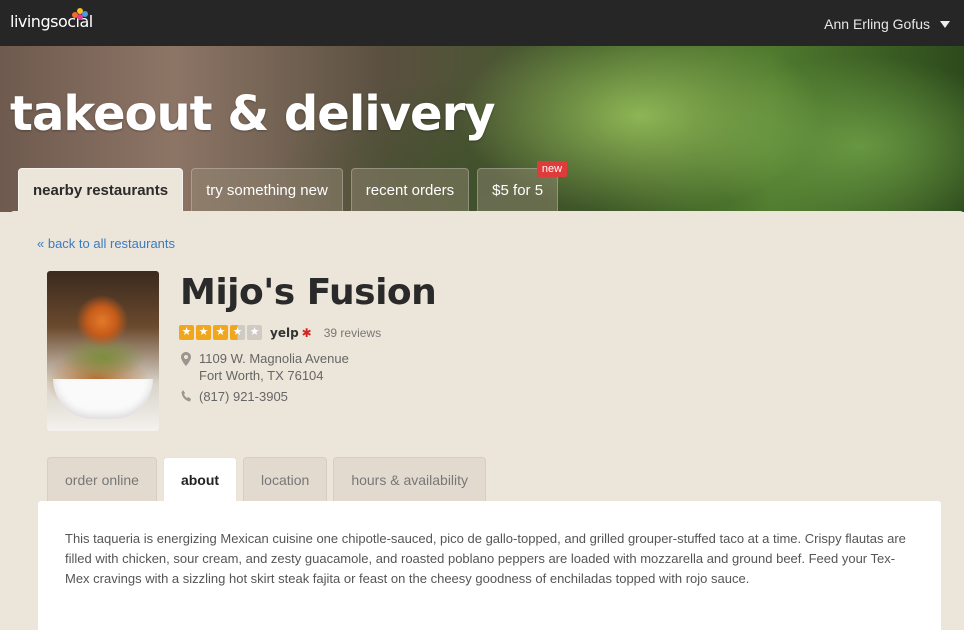  I want to click on tab-try-something-new: try something new, so click(267, 190).